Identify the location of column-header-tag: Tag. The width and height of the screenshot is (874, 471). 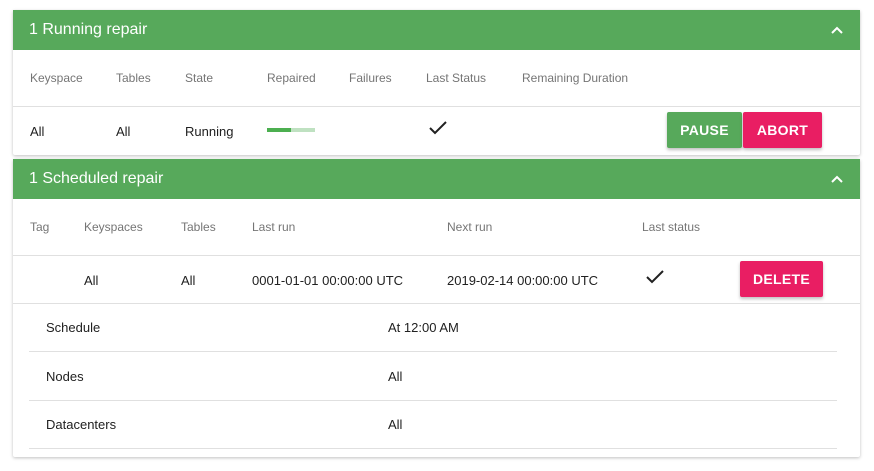
(40, 227).